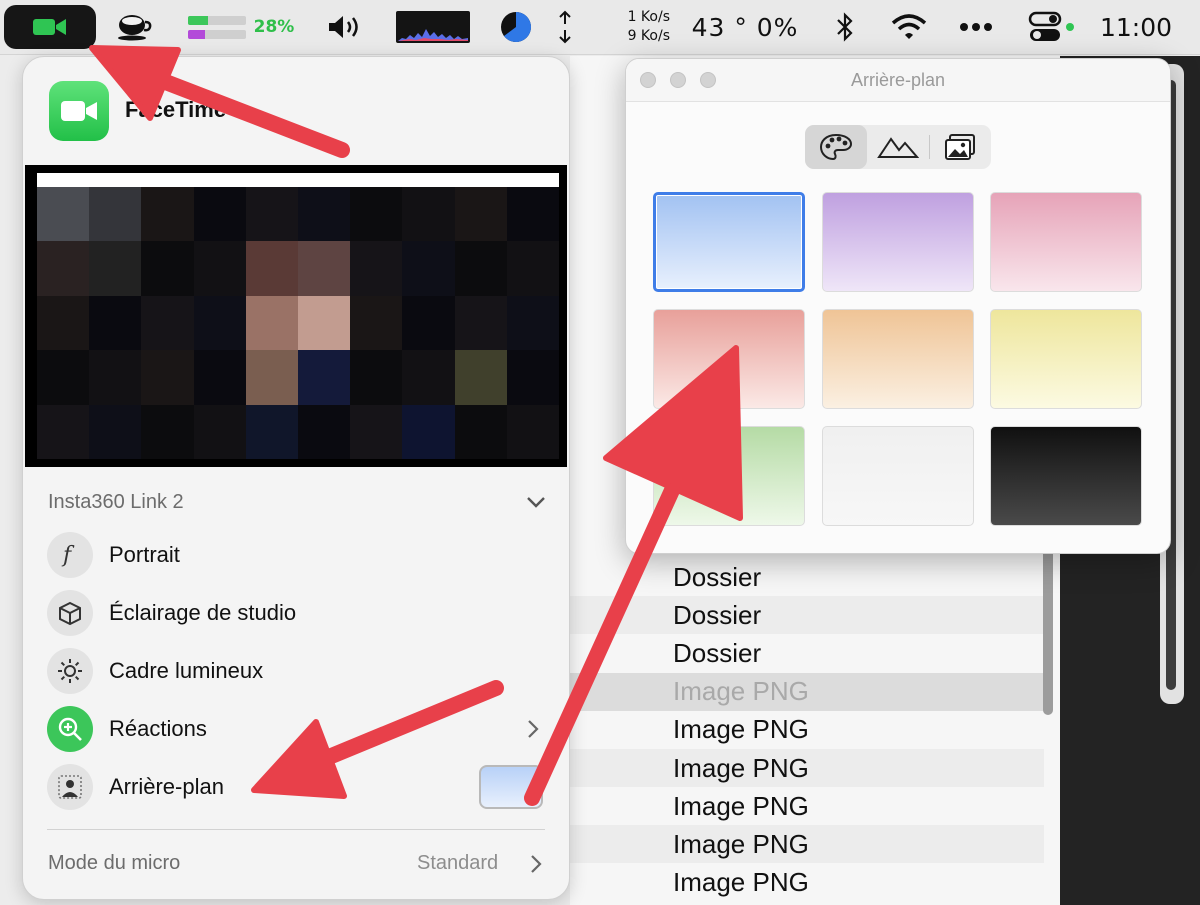 The image size is (1200, 905). I want to click on tab-colors, so click(836, 147).